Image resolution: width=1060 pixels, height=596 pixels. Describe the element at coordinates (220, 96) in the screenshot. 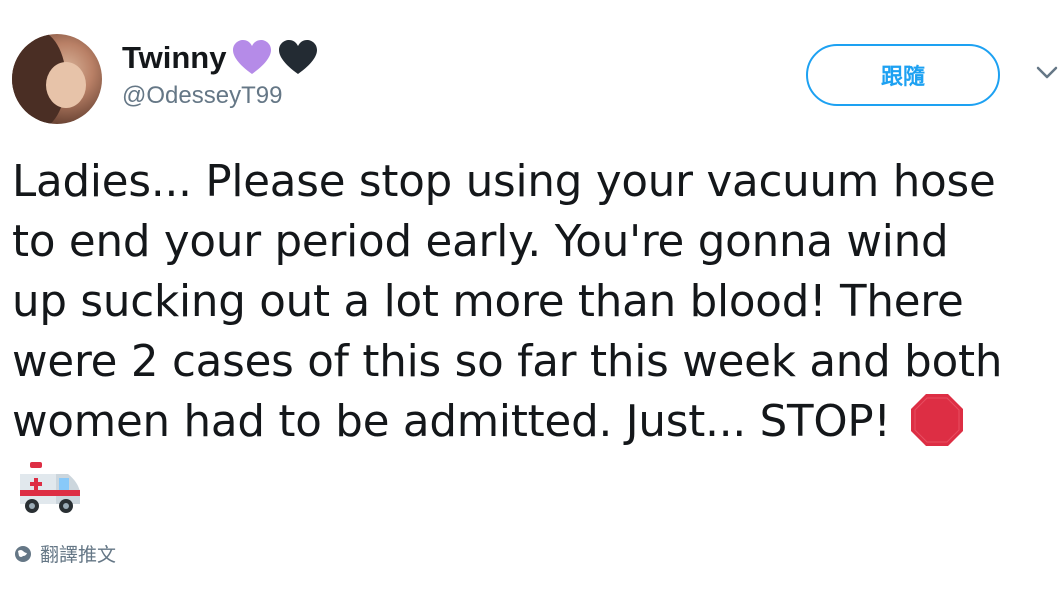

I see `user-handle: @OdesseyT99` at that location.